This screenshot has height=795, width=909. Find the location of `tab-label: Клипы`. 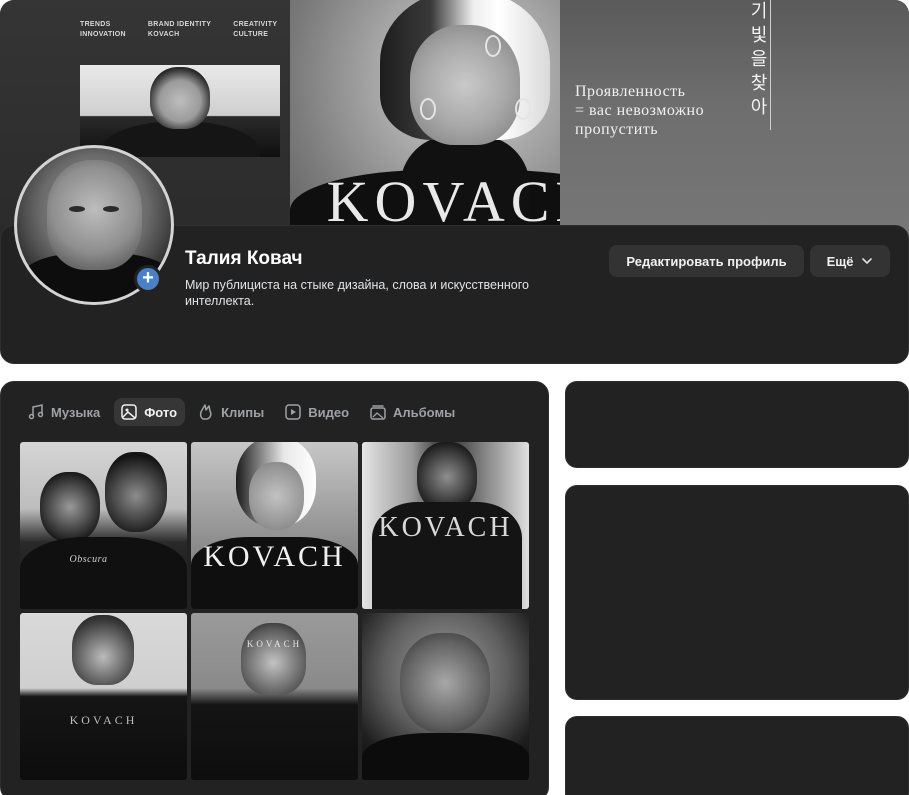

tab-label: Клипы is located at coordinates (243, 412).